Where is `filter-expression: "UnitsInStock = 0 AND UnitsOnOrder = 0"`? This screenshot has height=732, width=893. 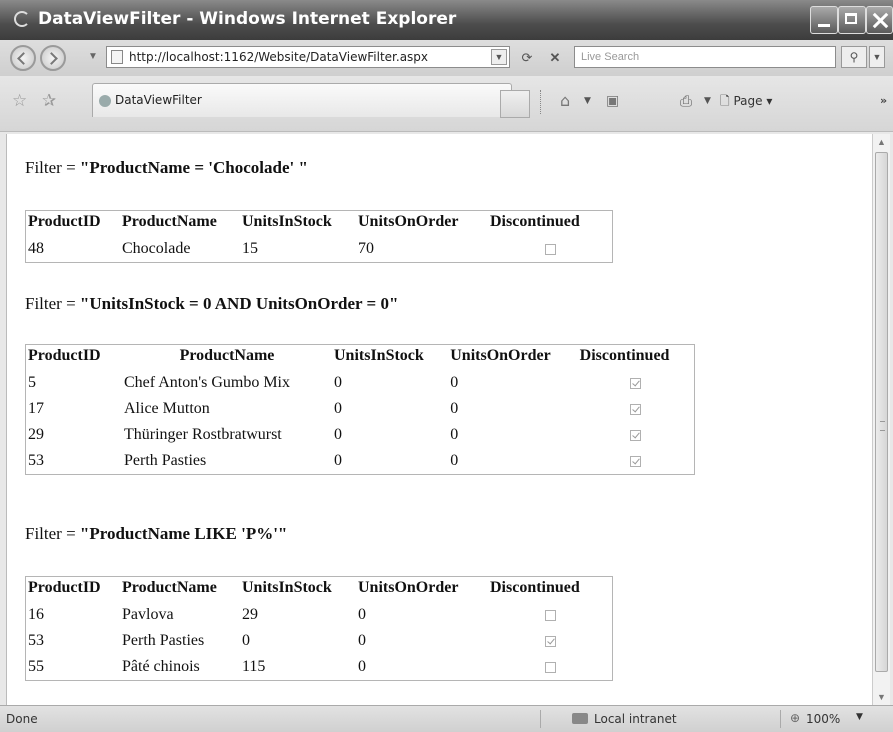 filter-expression: "UnitsInStock = 0 AND UnitsOnOrder = 0" is located at coordinates (239, 303).